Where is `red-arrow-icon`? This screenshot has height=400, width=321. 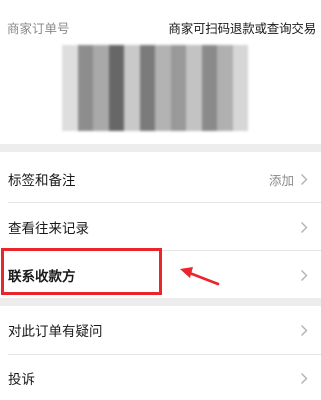
red-arrow-icon is located at coordinates (200, 276).